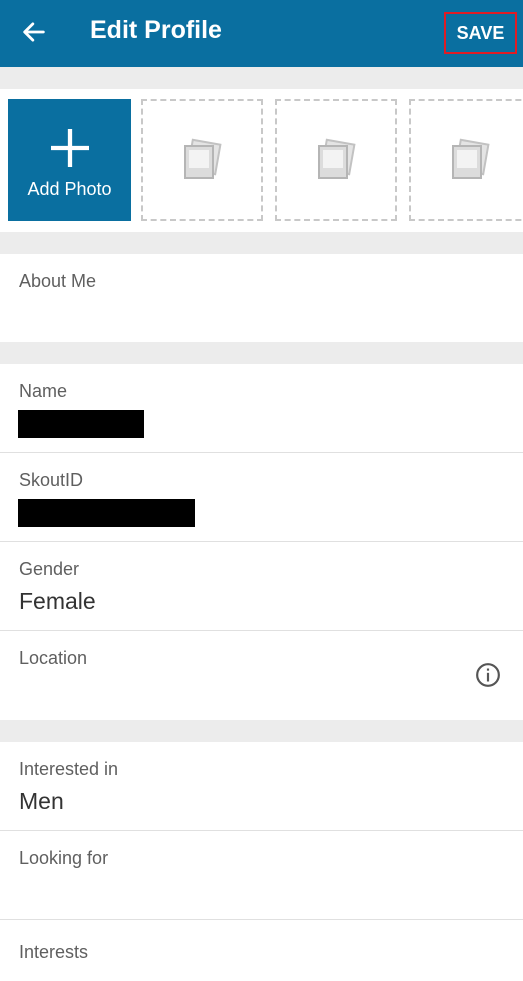  Describe the element at coordinates (81, 424) in the screenshot. I see `name-value-redacted` at that location.